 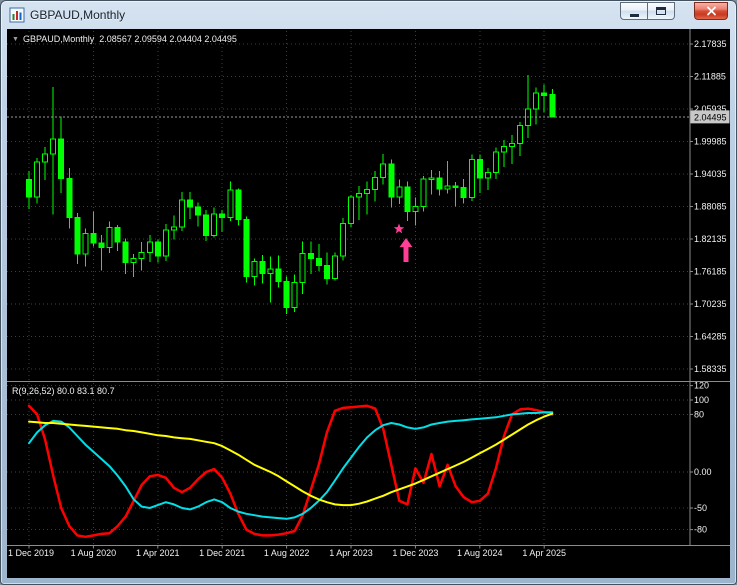 I want to click on indicator-axis-label: 100, so click(x=701, y=400).